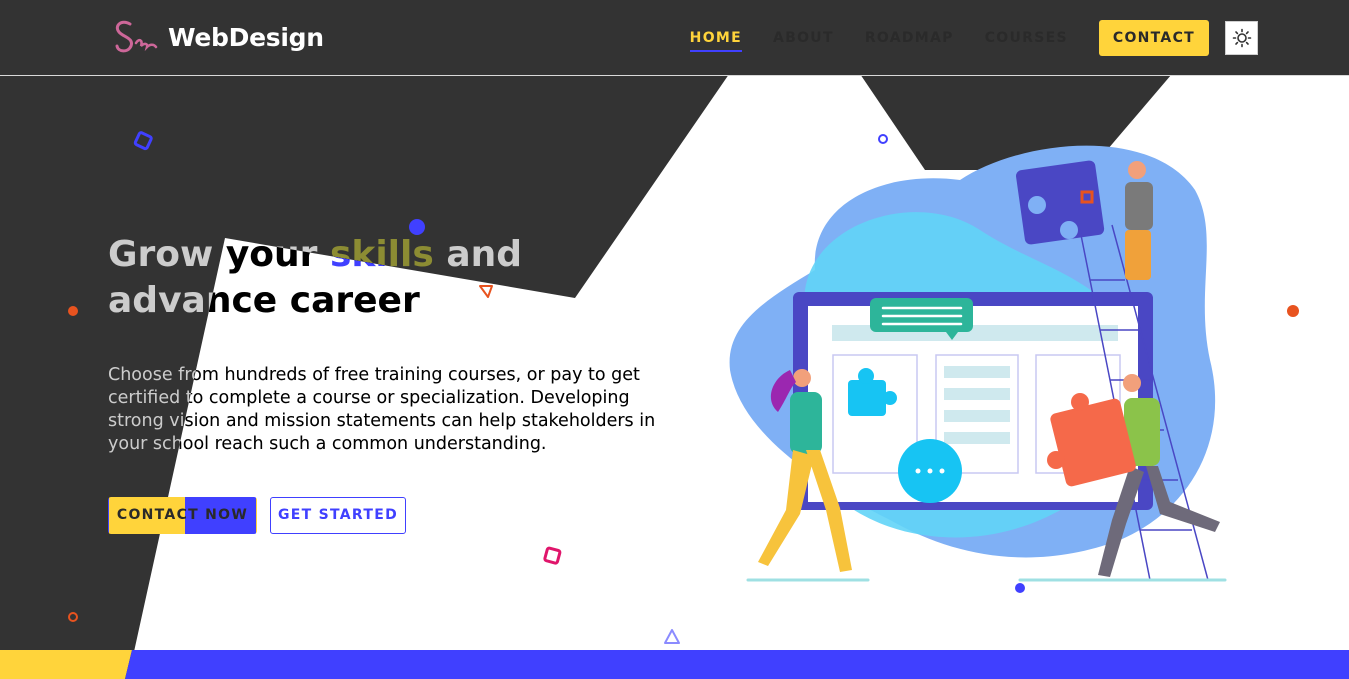 Image resolution: width=1349 pixels, height=679 pixels. What do you see at coordinates (672, 636) in the screenshot?
I see `deco-triangle-purple` at bounding box center [672, 636].